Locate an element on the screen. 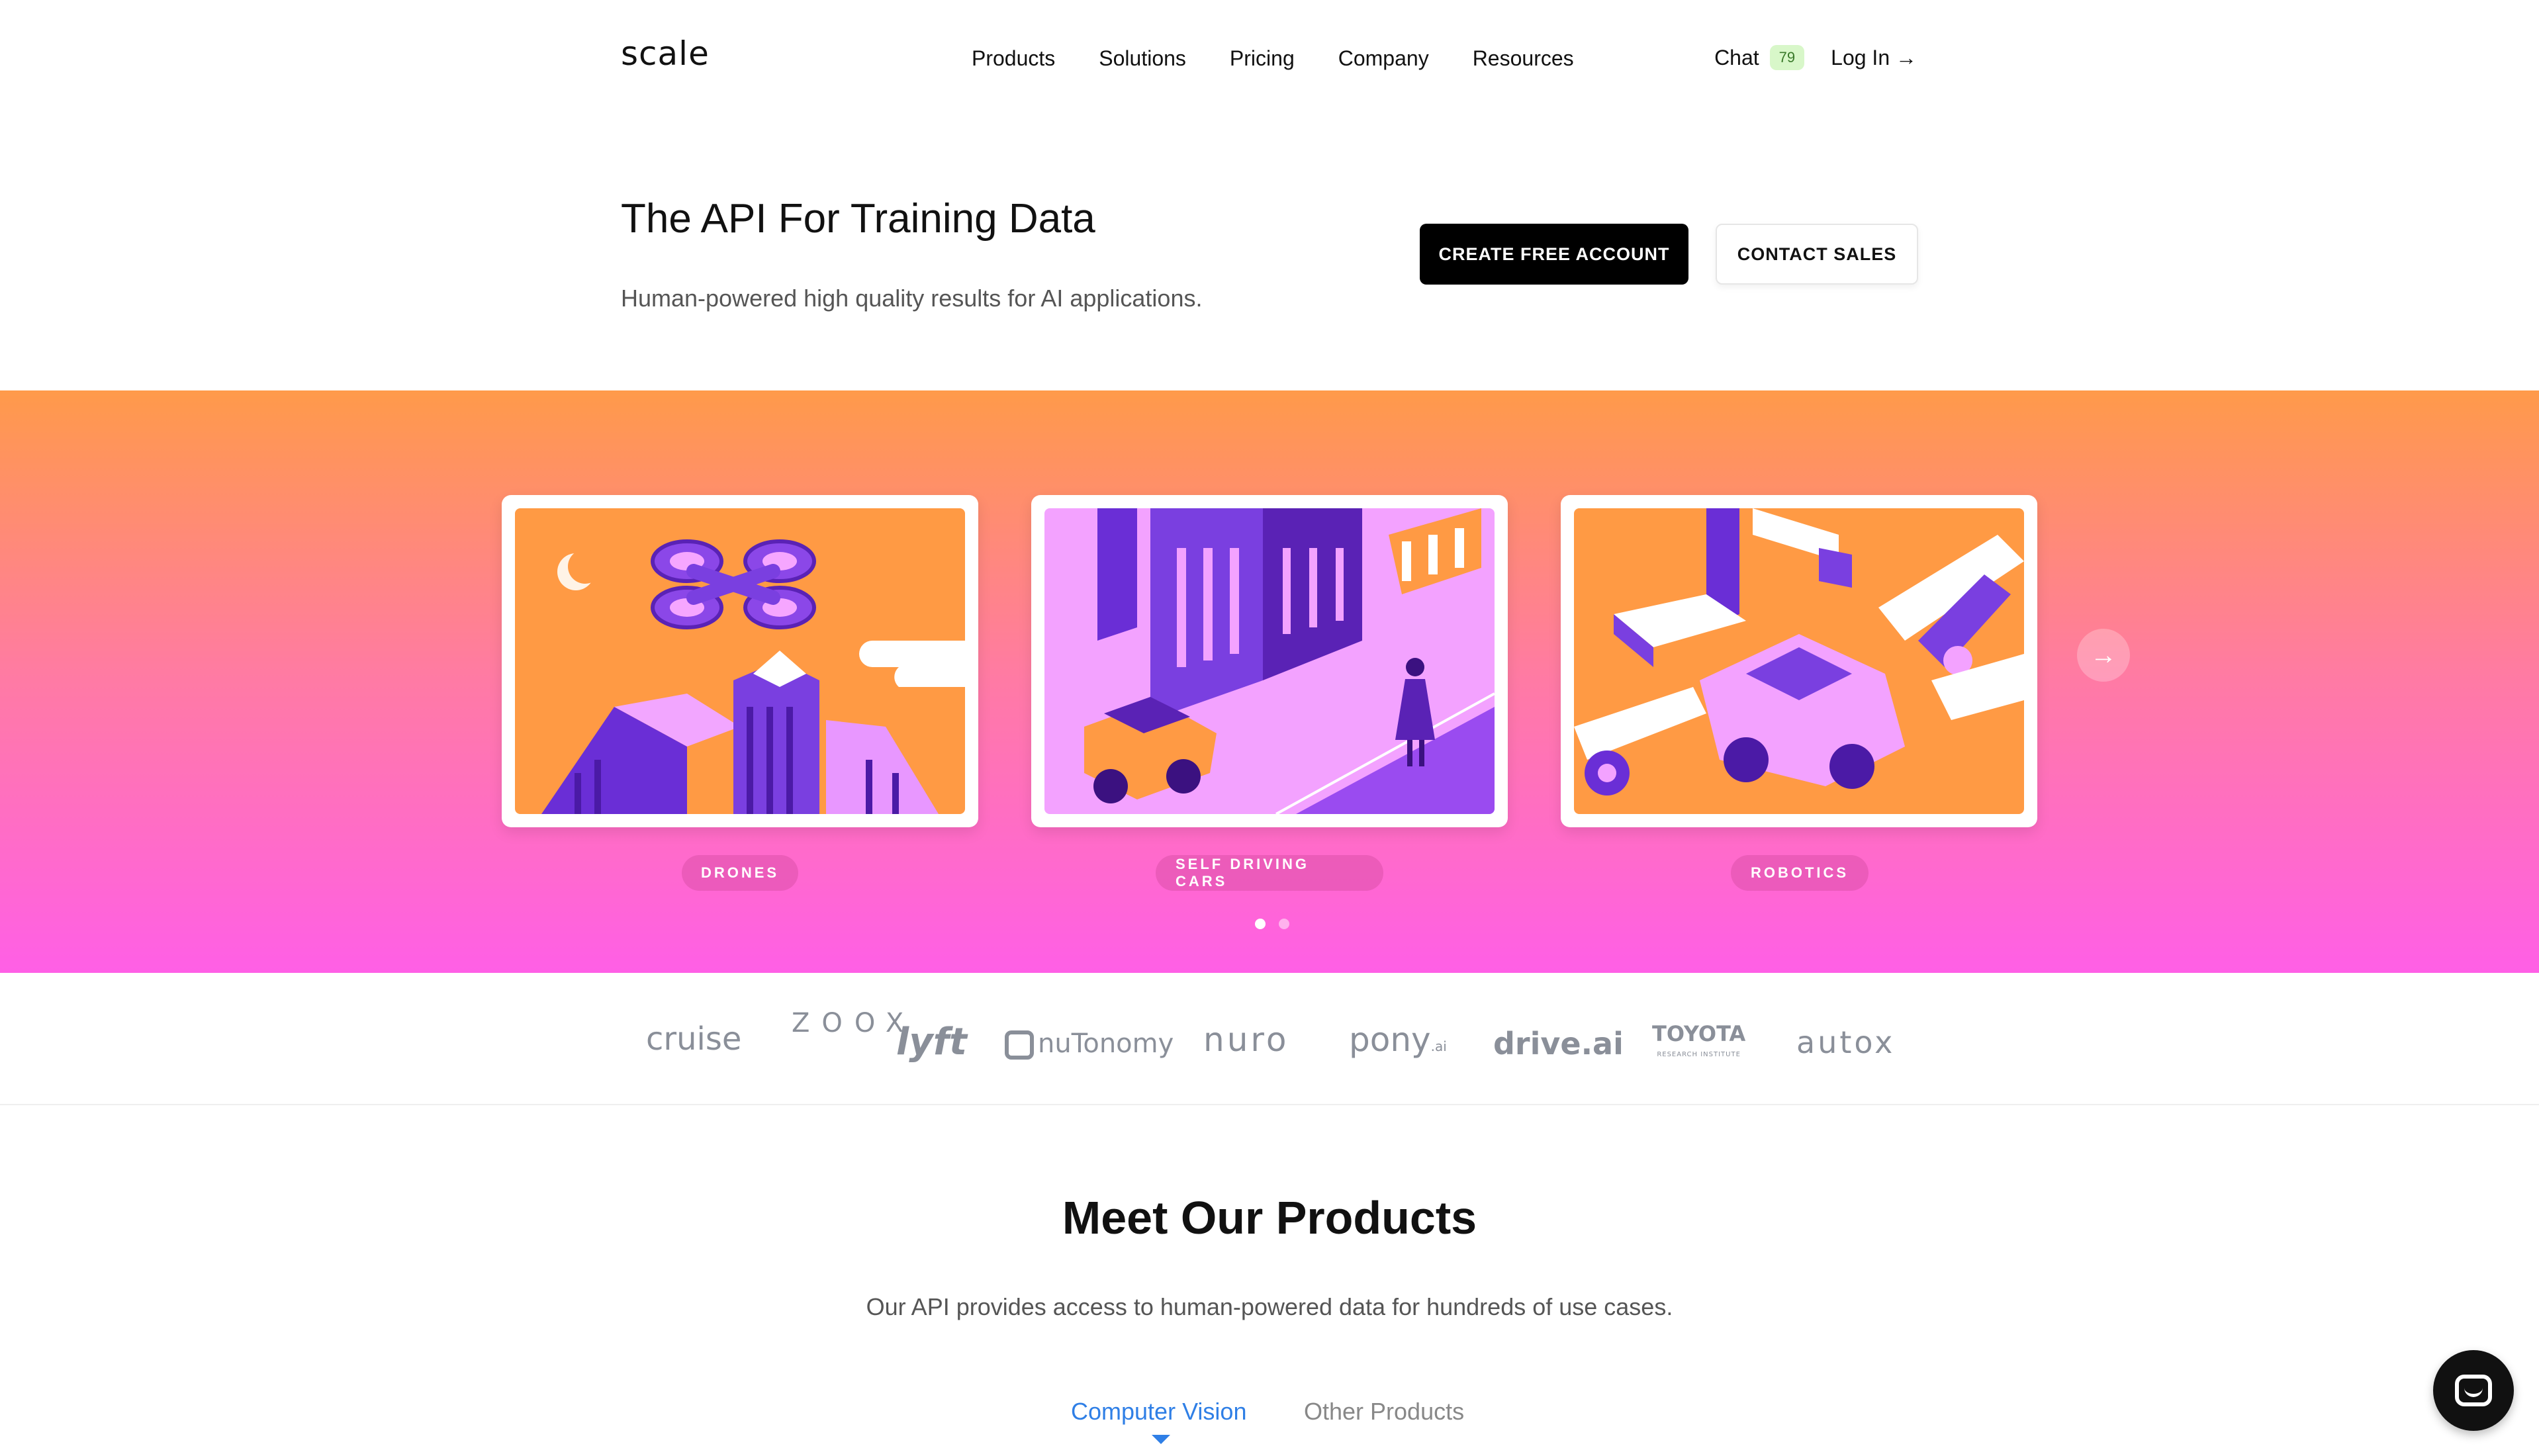 This screenshot has width=2539, height=1456. logo-pony-text: pony is located at coordinates (1390, 1040).